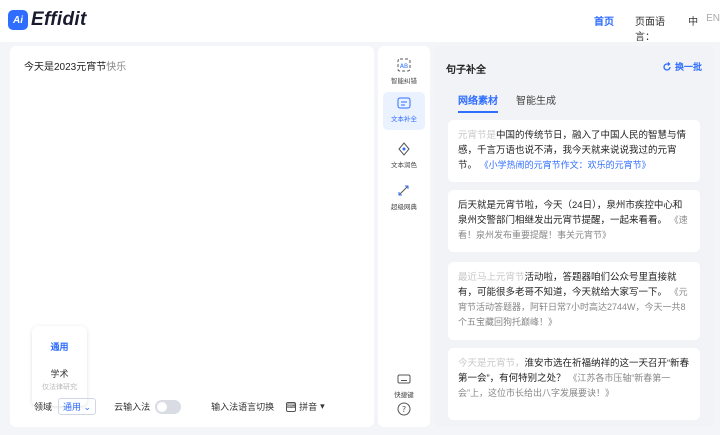 The height and width of the screenshot is (435, 720). What do you see at coordinates (604, 20) in the screenshot?
I see `nav-home-link: 首页` at bounding box center [604, 20].